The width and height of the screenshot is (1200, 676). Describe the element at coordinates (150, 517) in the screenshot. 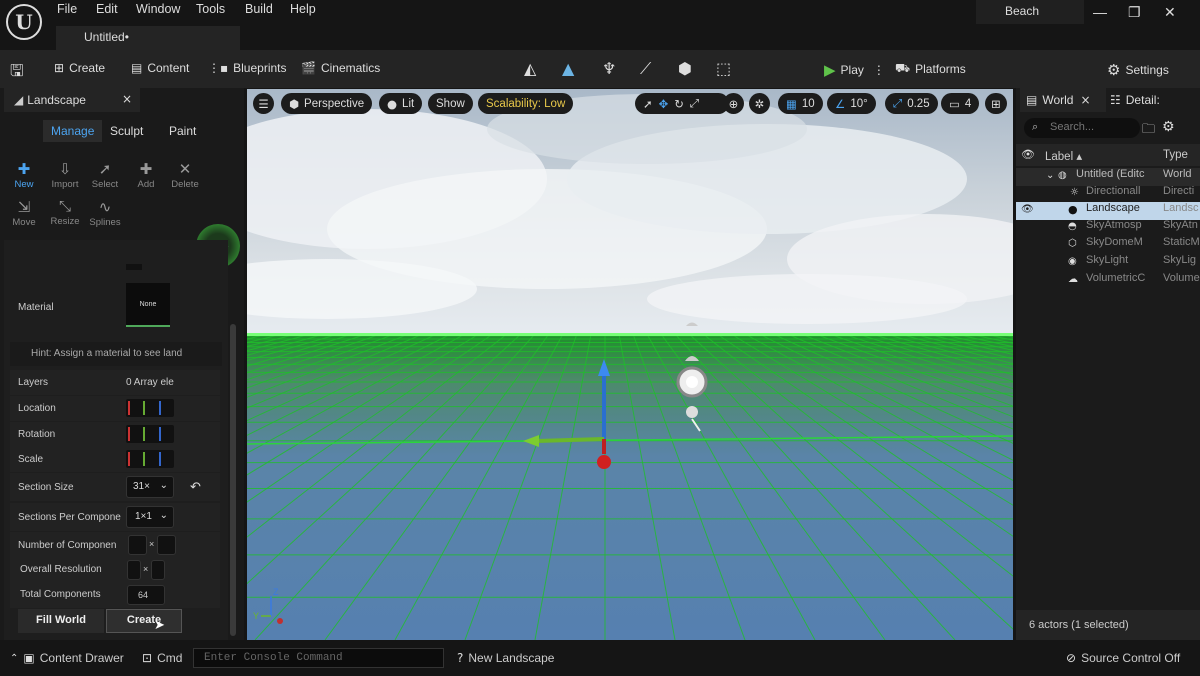

I see `sections-per-dropdown: 1×1 ⌄` at that location.